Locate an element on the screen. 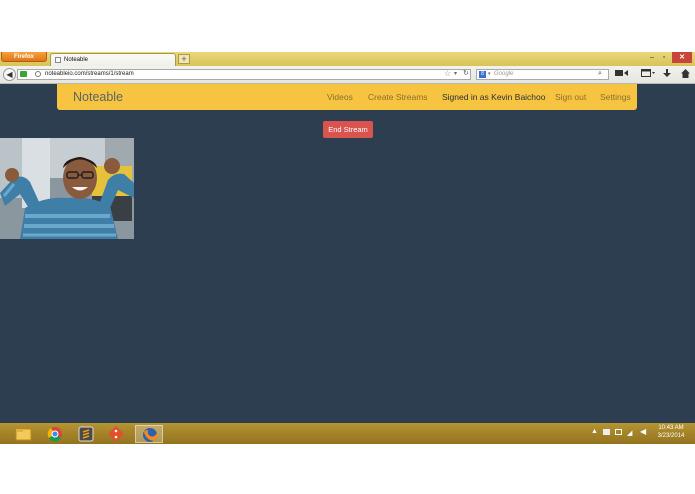 The width and height of the screenshot is (695, 494). home-icon is located at coordinates (685, 74).